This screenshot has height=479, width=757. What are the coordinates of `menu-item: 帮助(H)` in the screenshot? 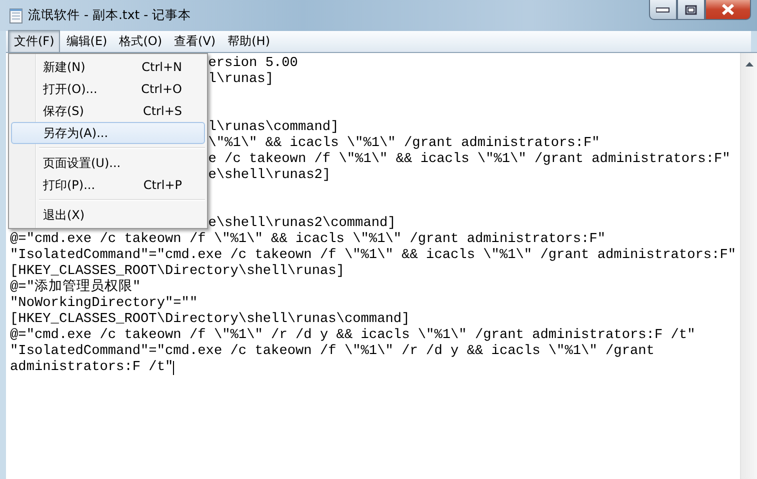 It's located at (249, 41).